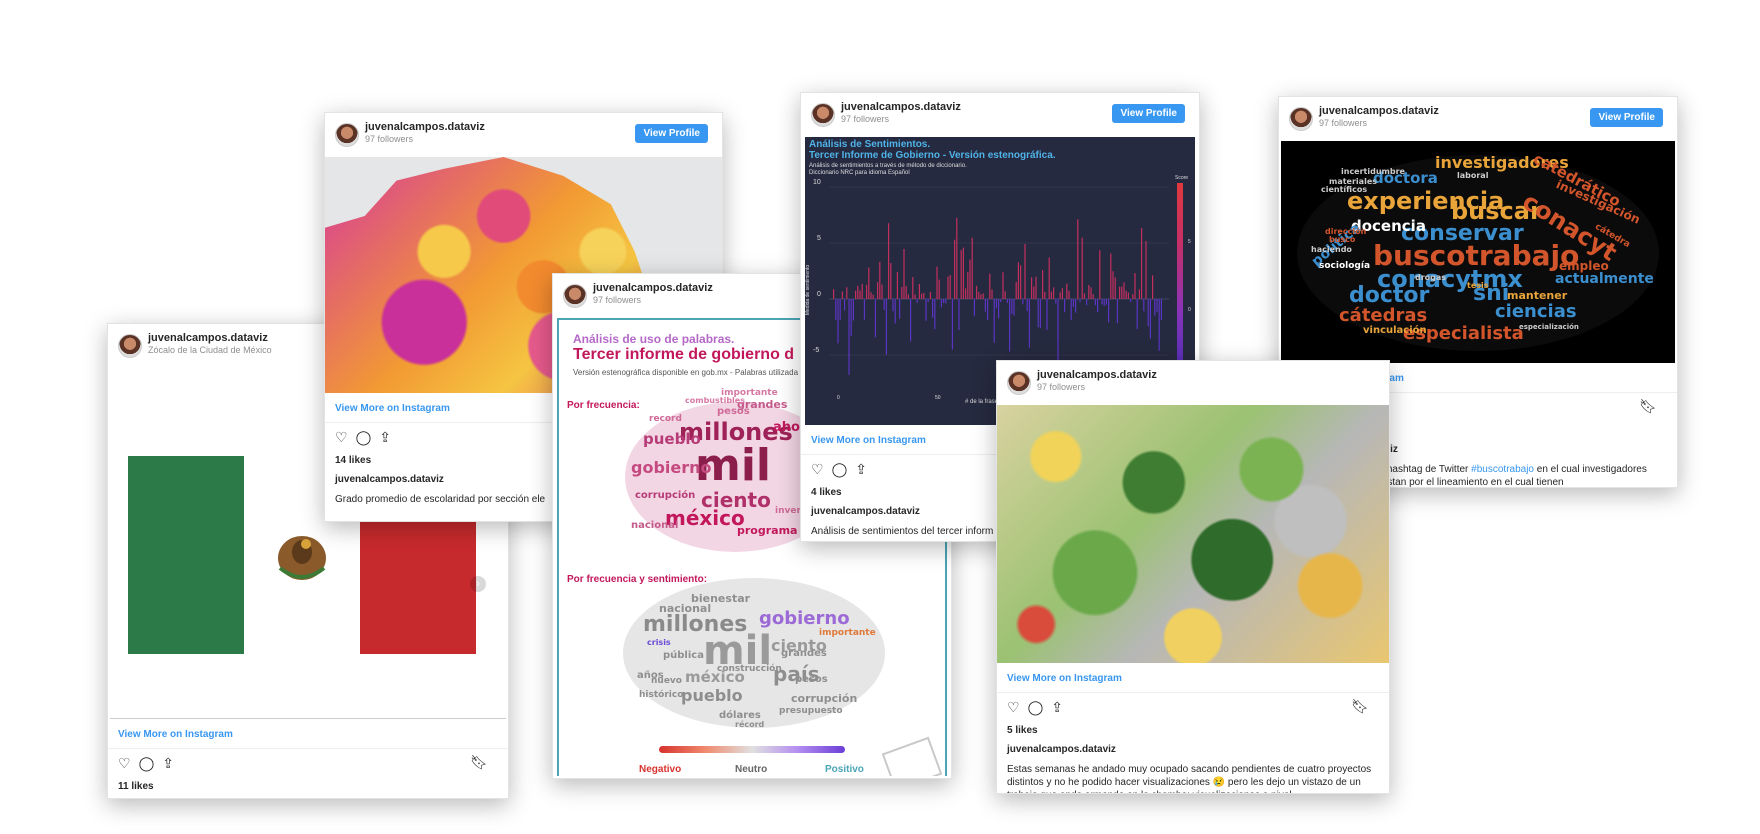 The width and height of the screenshot is (1760, 834). Describe the element at coordinates (478, 584) in the screenshot. I see `chevron-right-icon: ›` at that location.